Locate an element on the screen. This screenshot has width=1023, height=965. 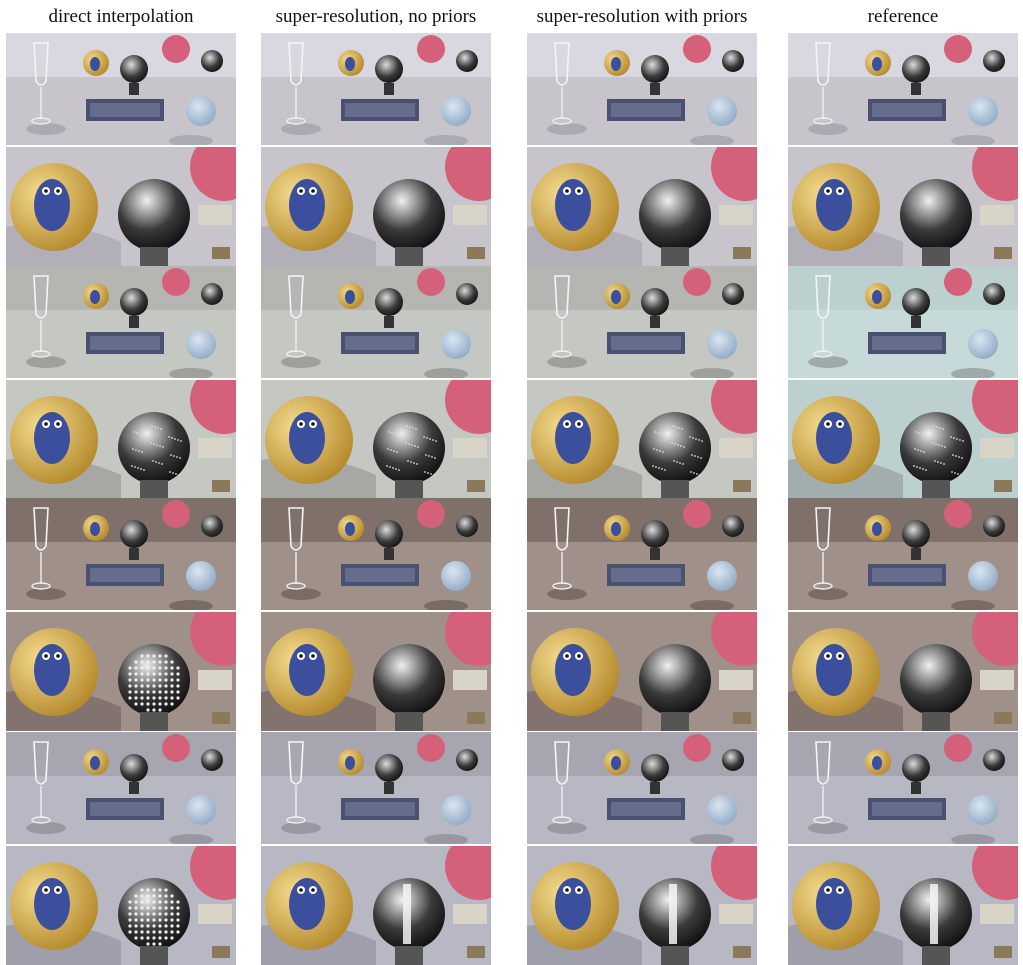
column-header-1: direct interpolation is located at coordinates (121, 16).